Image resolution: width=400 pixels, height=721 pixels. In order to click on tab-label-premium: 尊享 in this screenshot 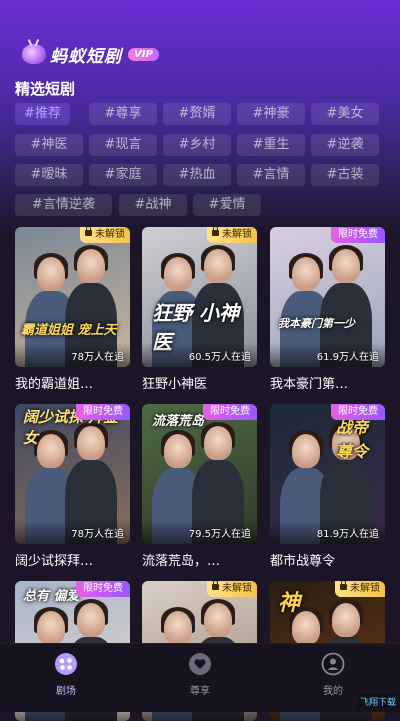, I will do `click(200, 691)`.